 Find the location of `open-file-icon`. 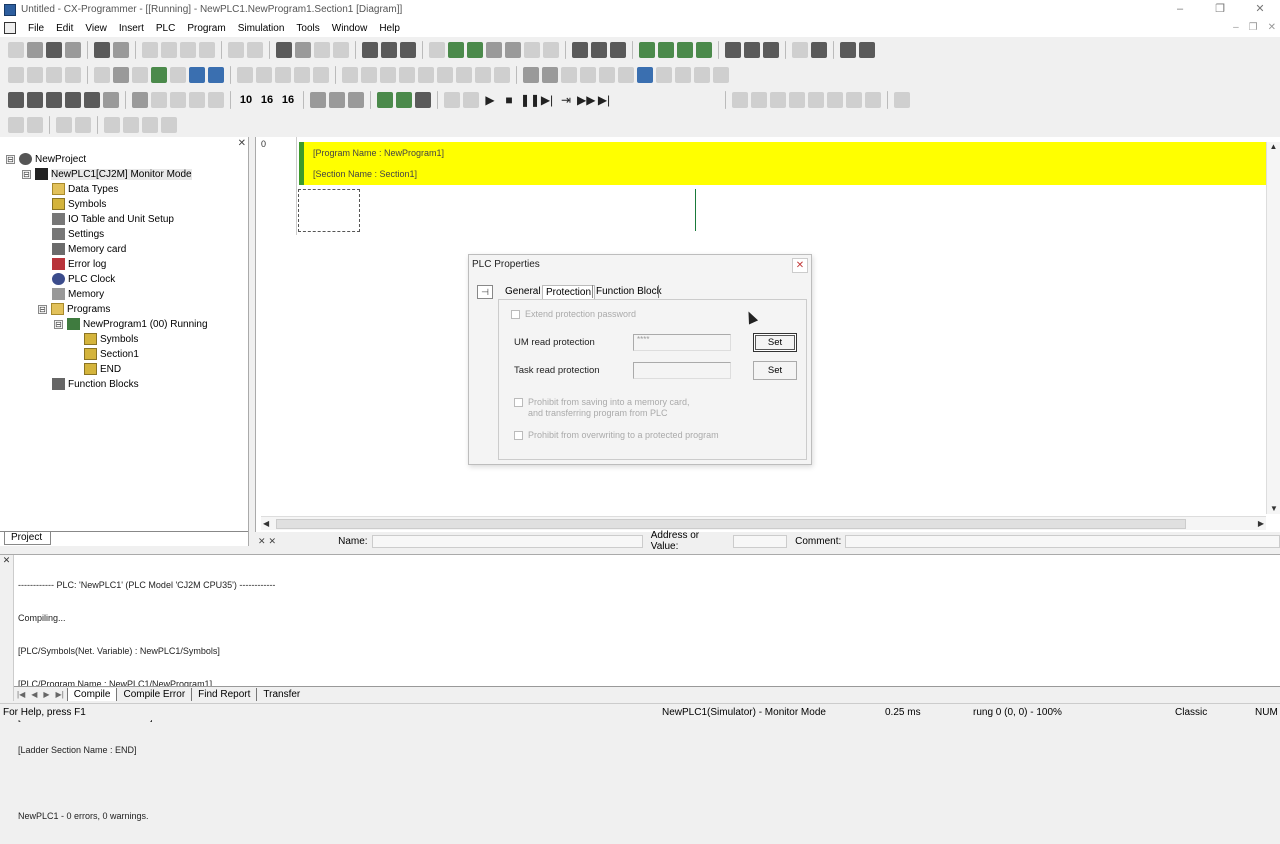

open-file-icon is located at coordinates (35, 49).